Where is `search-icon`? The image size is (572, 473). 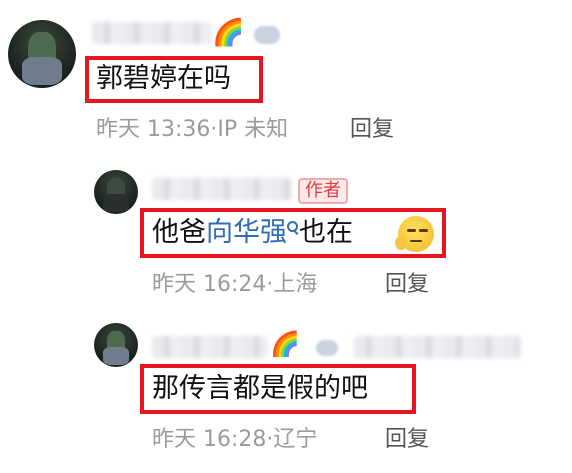
search-icon is located at coordinates (293, 227).